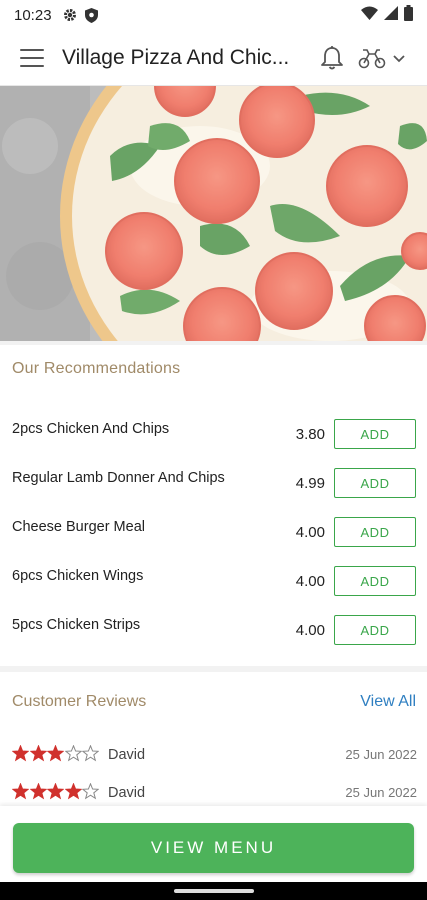  Describe the element at coordinates (91, 429) in the screenshot. I see `item-name: 2pcs Chicken And Chips` at that location.